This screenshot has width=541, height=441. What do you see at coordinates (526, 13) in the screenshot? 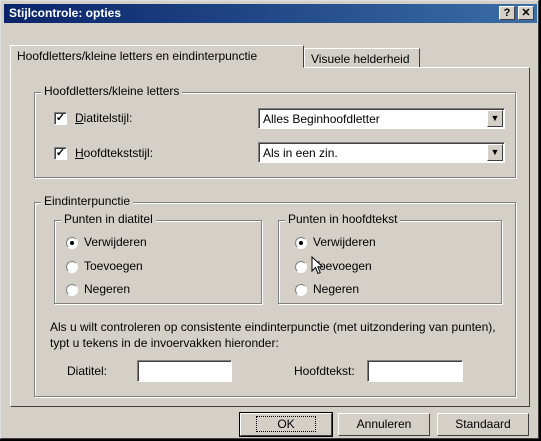
I see `close-button: ✕` at bounding box center [526, 13].